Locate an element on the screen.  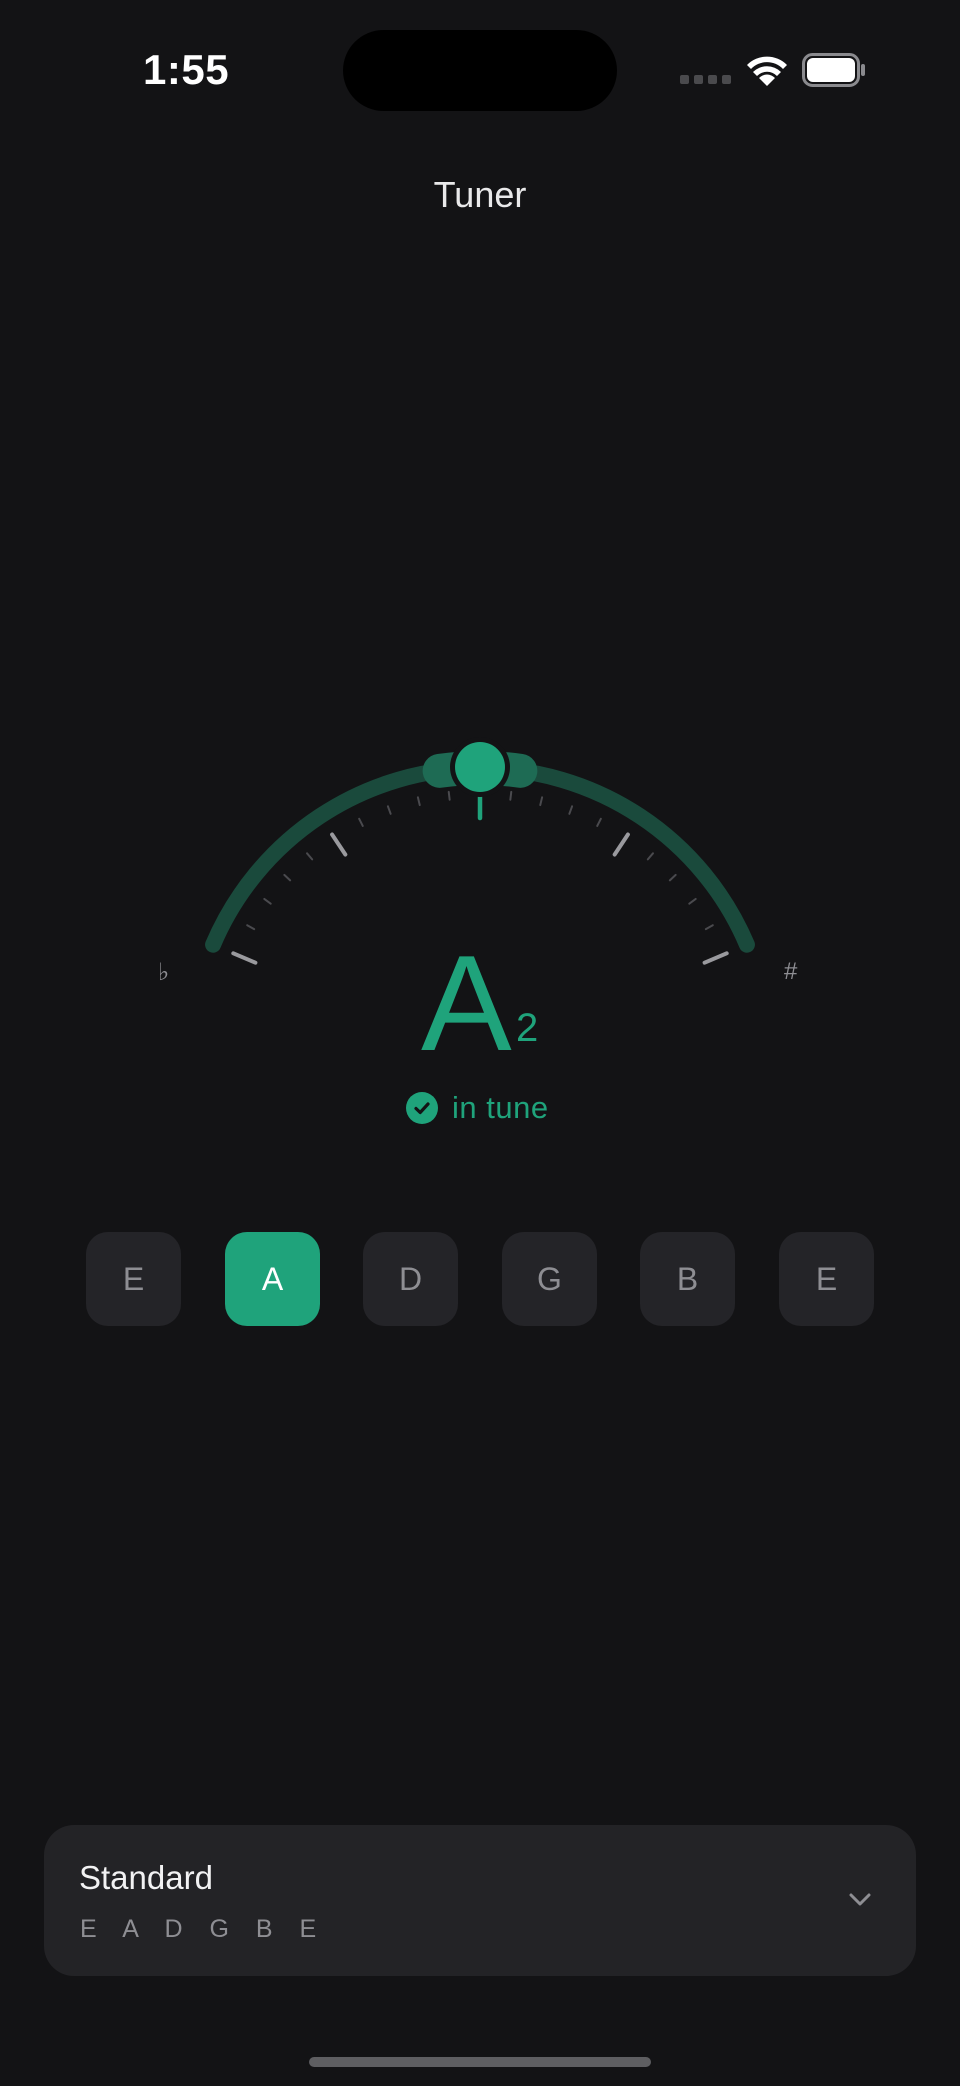
string-button-2: A is located at coordinates (272, 1279).